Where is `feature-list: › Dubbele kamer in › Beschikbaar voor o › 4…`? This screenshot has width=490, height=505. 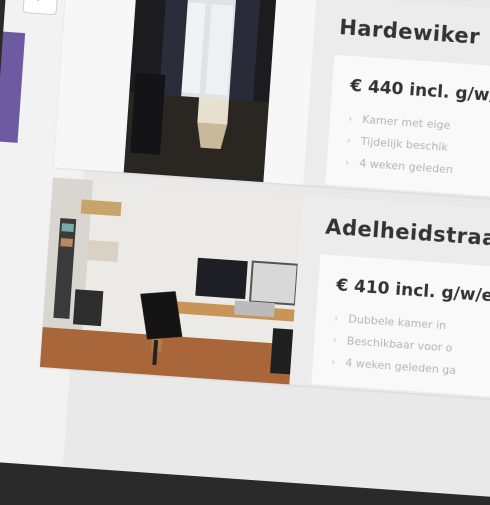 feature-list: › Dubbele kamer in › Beschikbaar voor o › 4… is located at coordinates (395, 348).